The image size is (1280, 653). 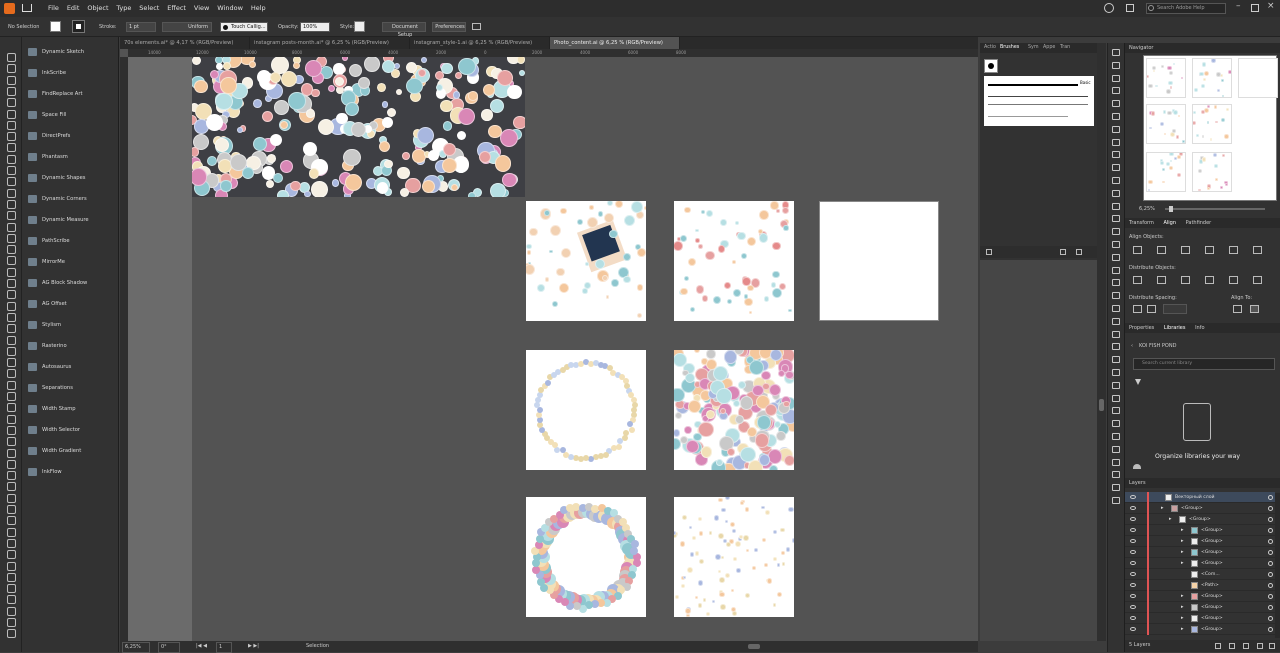 What do you see at coordinates (586, 557) in the screenshot?
I see `artboard-wreath-thick` at bounding box center [586, 557].